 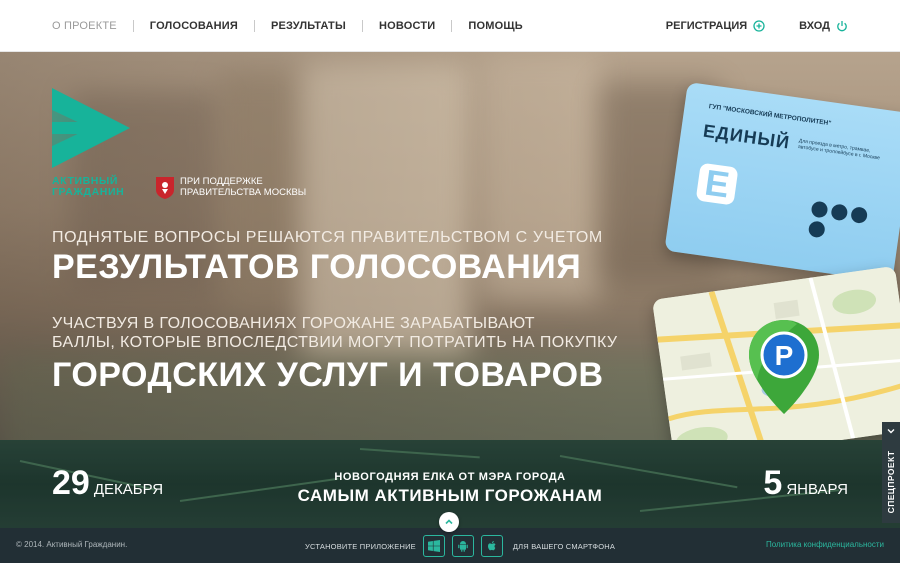 I want to click on auth-links: Регистрация Вход, so click(x=757, y=26).